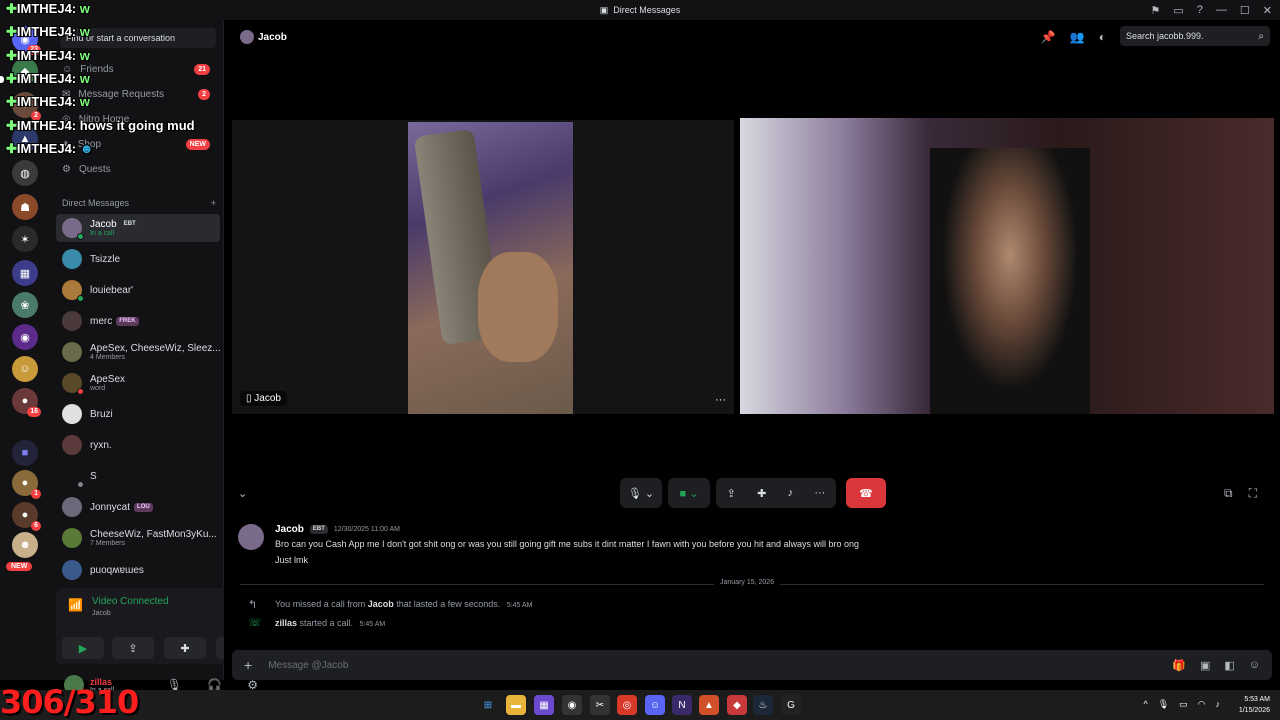 The height and width of the screenshot is (720, 1280). I want to click on clock: 5:53 AM 1/15/2026, so click(1254, 705).